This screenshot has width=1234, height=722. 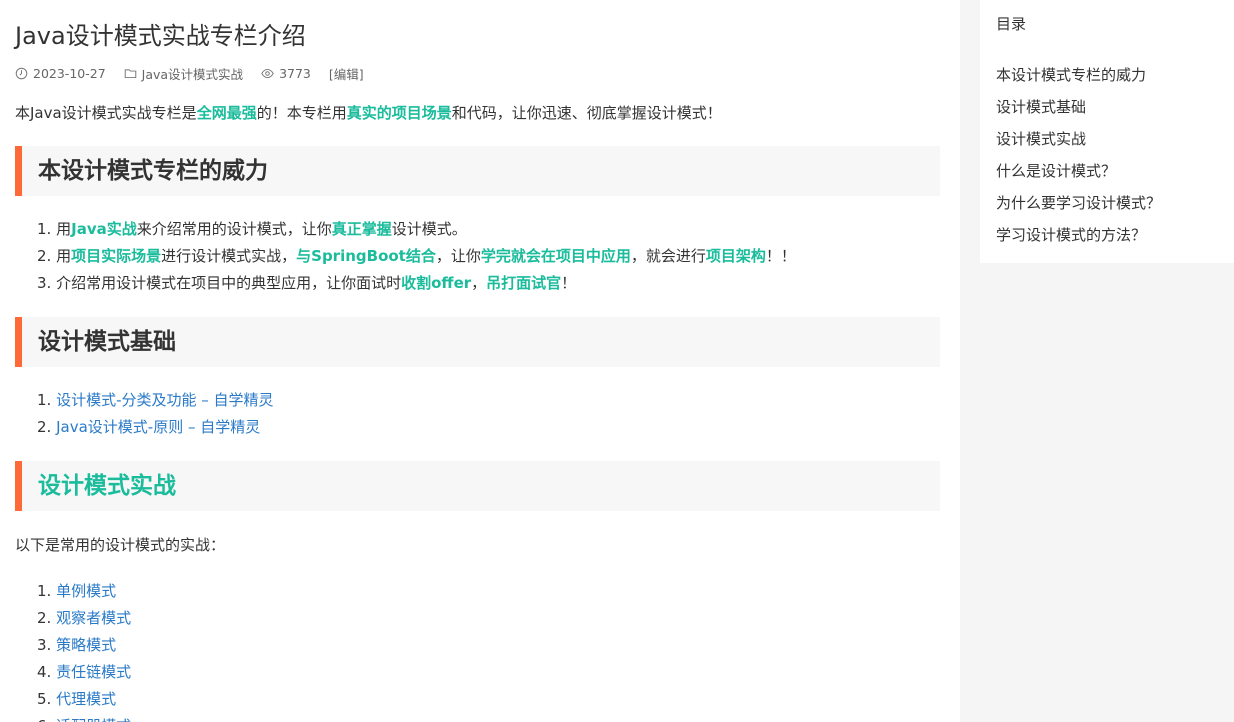 I want to click on body-text: ，让你, so click(x=458, y=256).